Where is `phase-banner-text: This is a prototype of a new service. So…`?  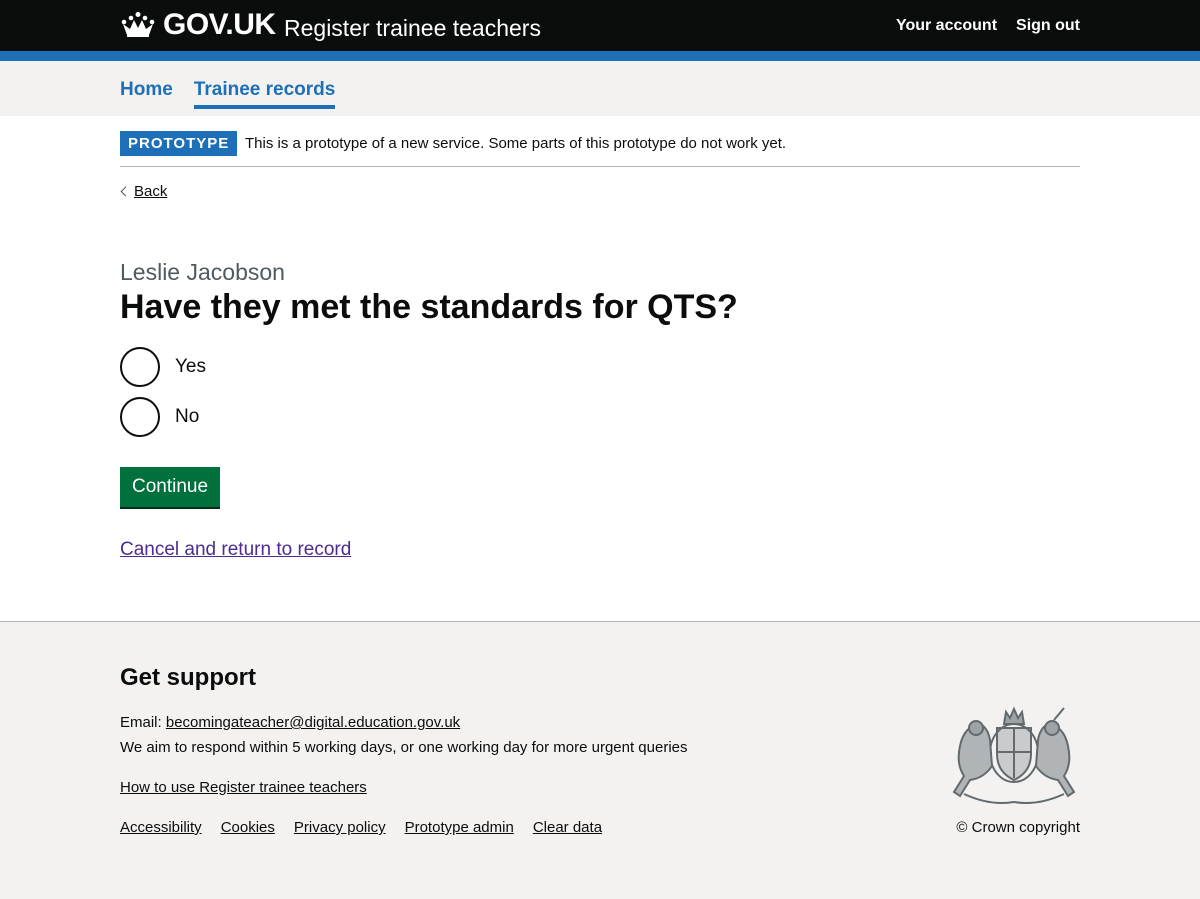 phase-banner-text: This is a prototype of a new service. So… is located at coordinates (516, 143).